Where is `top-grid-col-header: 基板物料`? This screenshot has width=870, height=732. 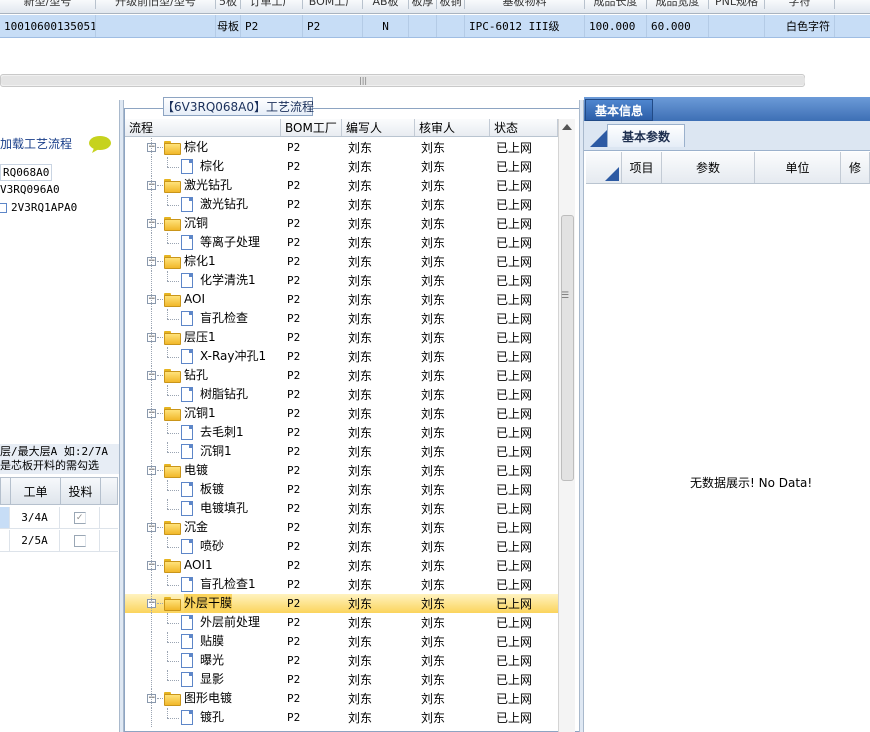 top-grid-col-header: 基板物料 is located at coordinates (525, 4).